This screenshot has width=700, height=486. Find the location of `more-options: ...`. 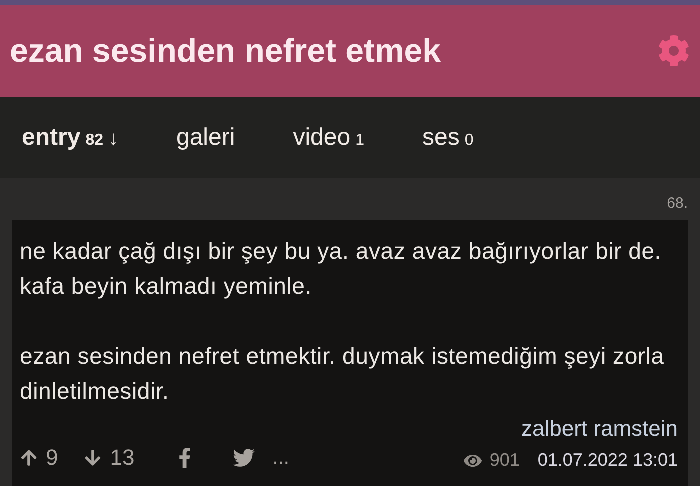

more-options: ... is located at coordinates (281, 458).